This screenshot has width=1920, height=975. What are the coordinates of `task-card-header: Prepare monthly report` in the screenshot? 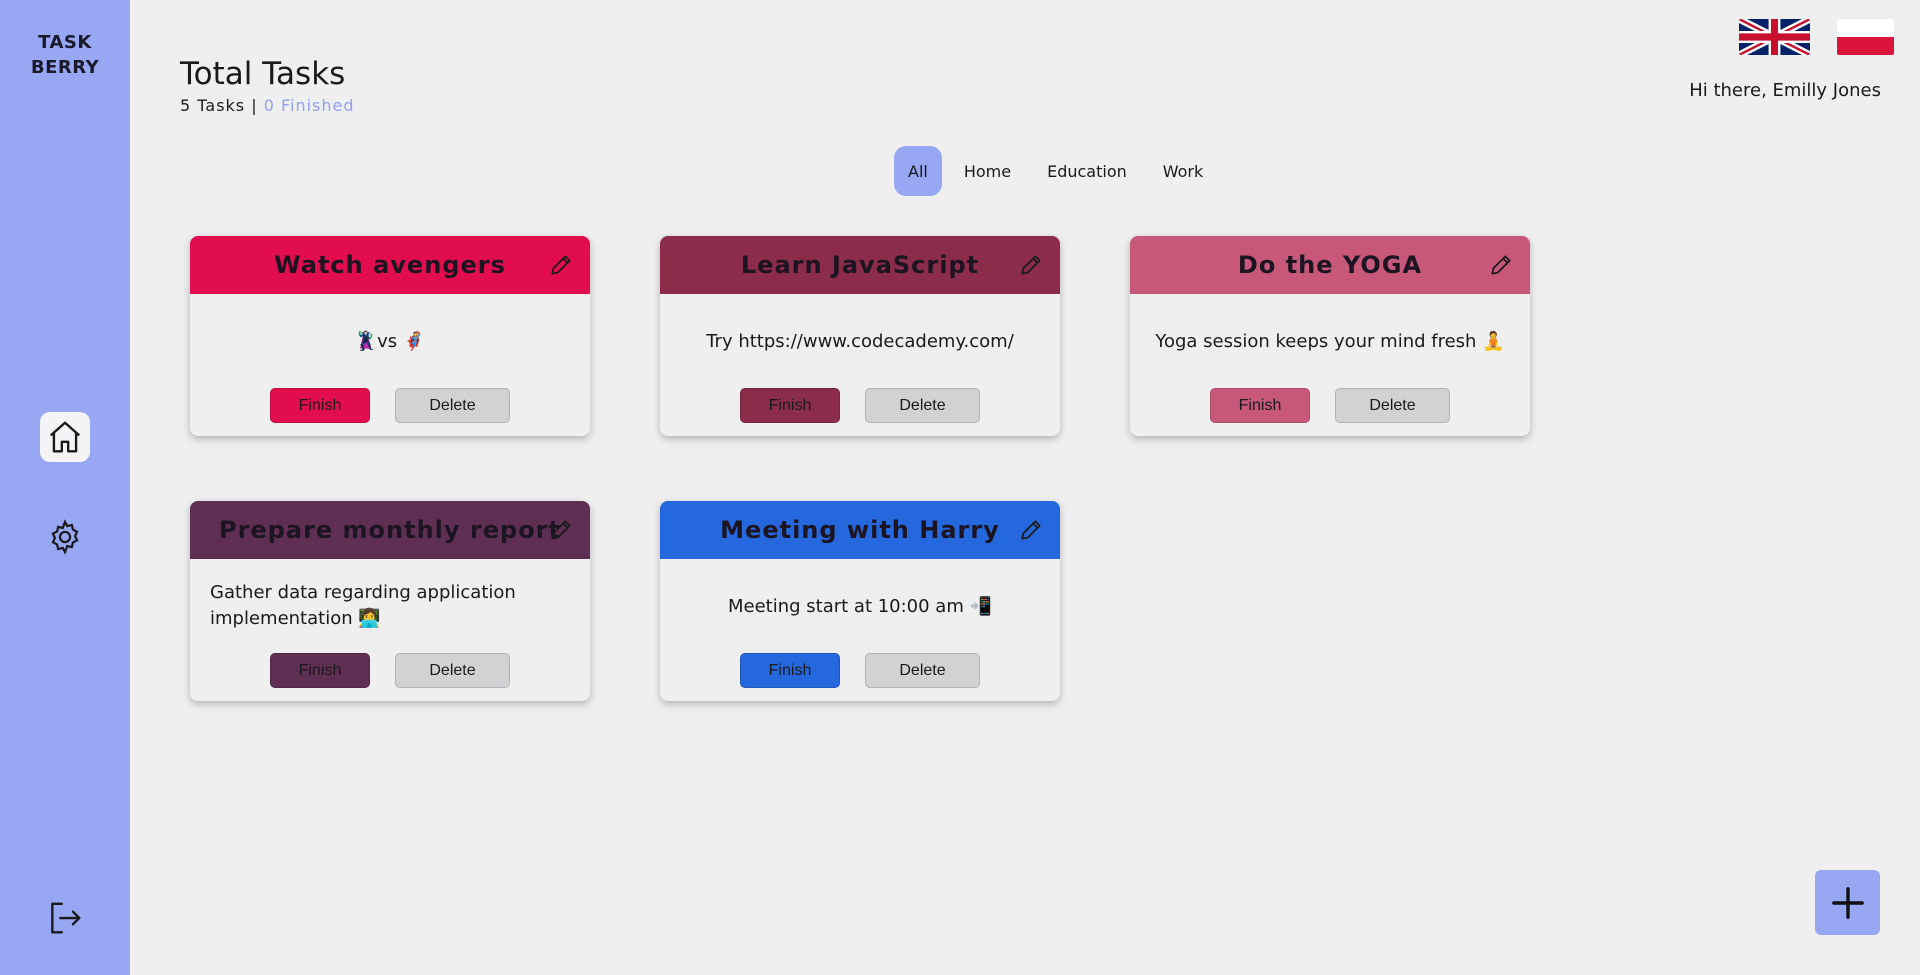 It's located at (390, 530).